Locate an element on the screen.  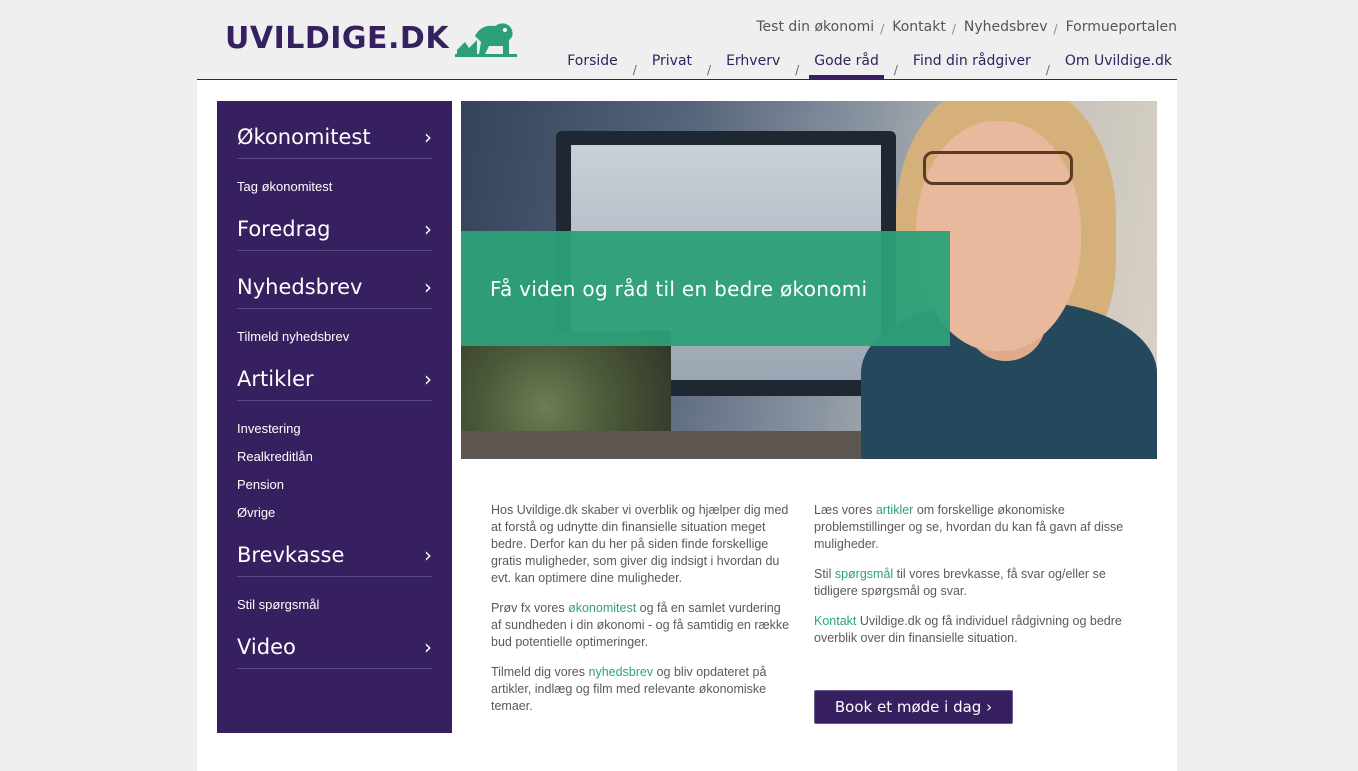
sidebar-link-investering: Investering is located at coordinates (334, 429).